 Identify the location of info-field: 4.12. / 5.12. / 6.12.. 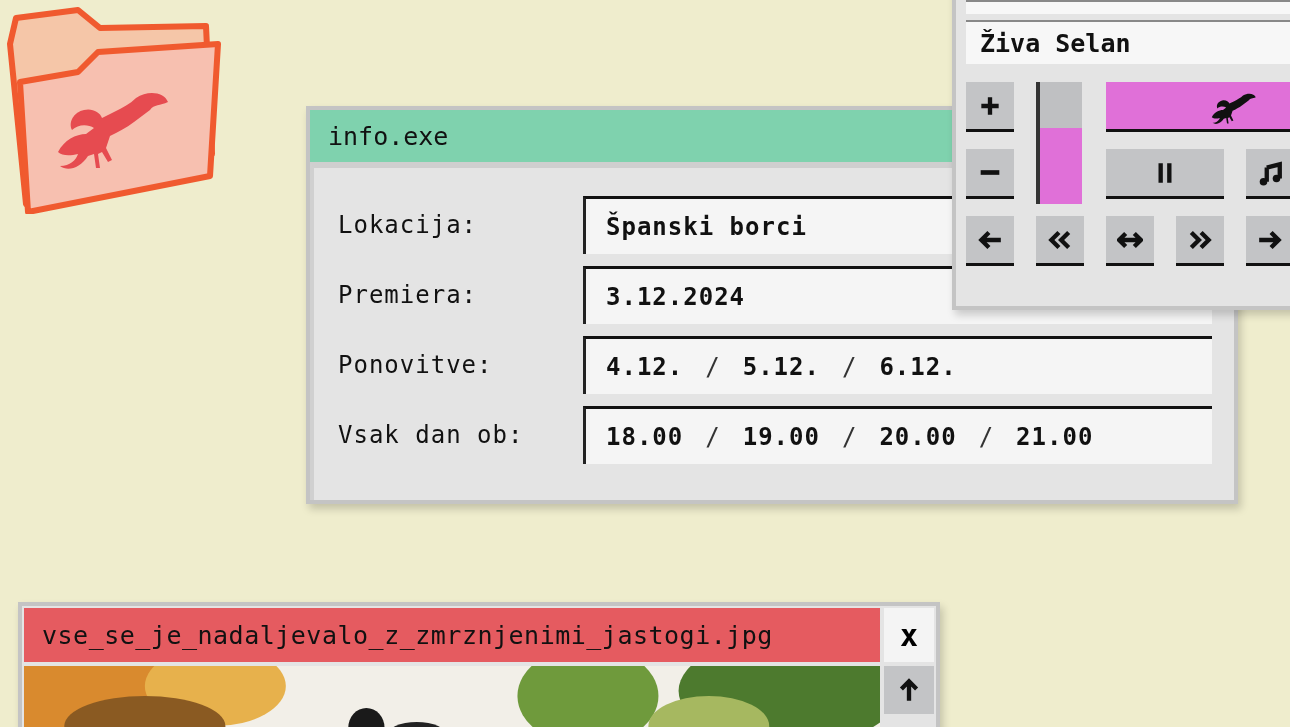
(897, 365).